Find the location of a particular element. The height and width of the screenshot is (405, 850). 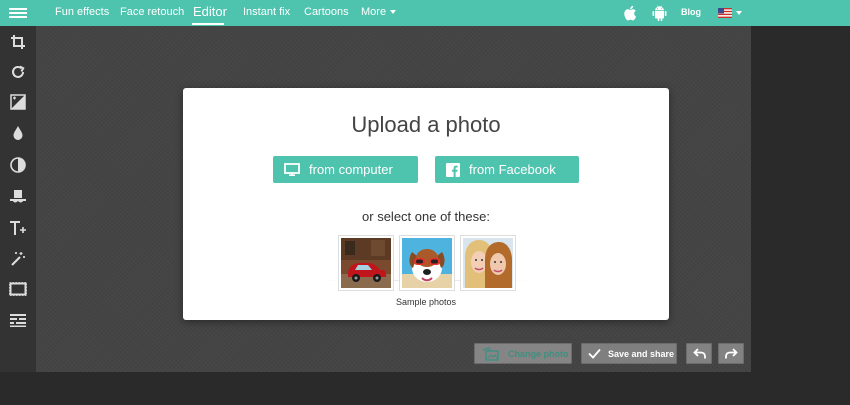

select-sample-text: or select one of these: is located at coordinates (426, 216).